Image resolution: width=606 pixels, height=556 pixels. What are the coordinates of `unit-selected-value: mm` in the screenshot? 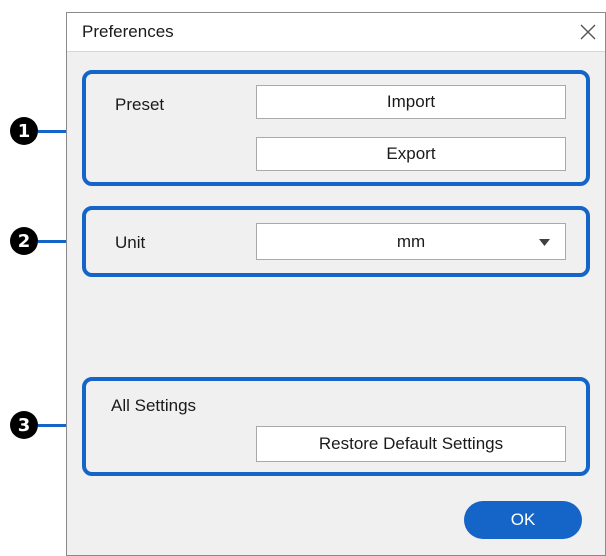 It's located at (411, 241).